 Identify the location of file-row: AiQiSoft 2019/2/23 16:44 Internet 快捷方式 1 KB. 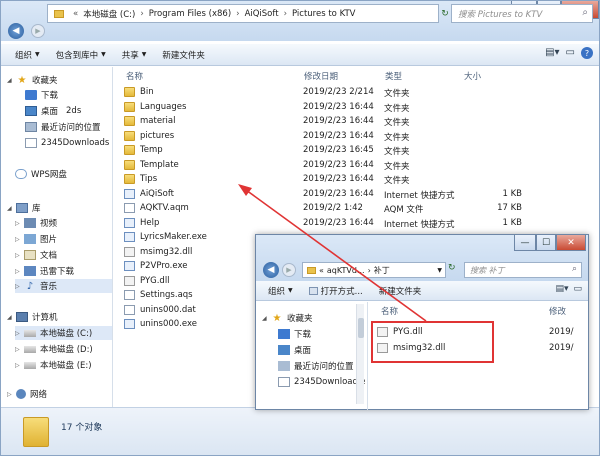
(359, 195).